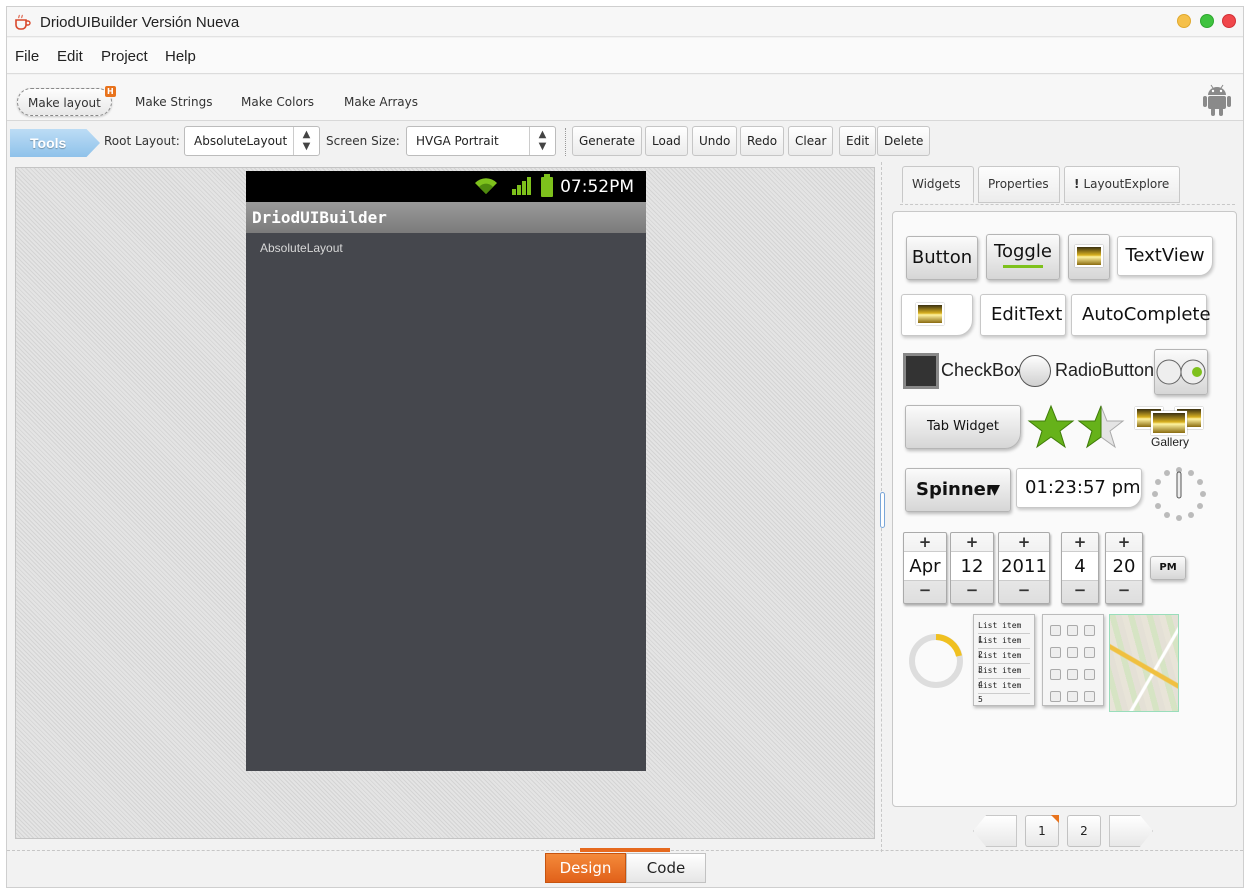  I want to click on star-full-icon, so click(1051, 427).